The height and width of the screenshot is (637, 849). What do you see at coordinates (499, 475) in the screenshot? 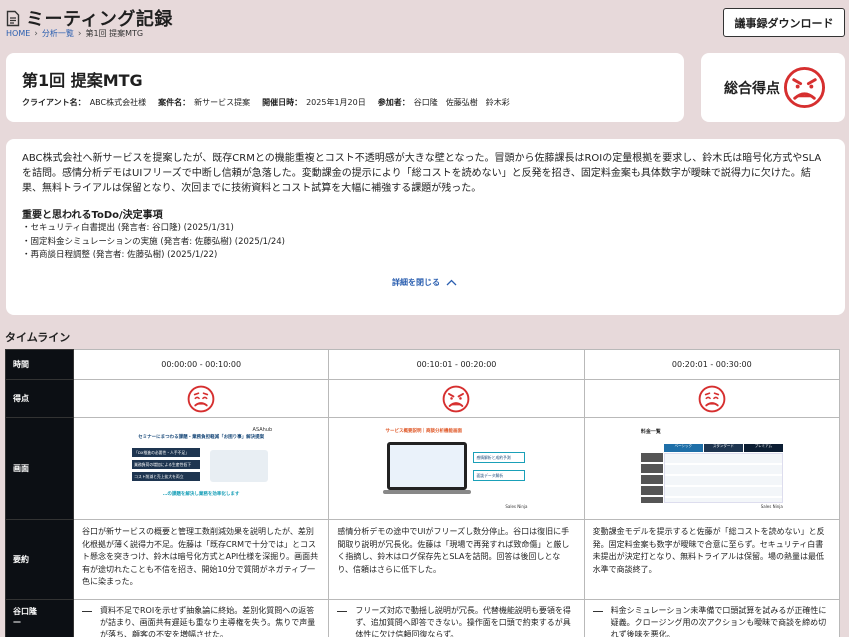
I see `slide-item: 面談データ解析` at bounding box center [499, 475].